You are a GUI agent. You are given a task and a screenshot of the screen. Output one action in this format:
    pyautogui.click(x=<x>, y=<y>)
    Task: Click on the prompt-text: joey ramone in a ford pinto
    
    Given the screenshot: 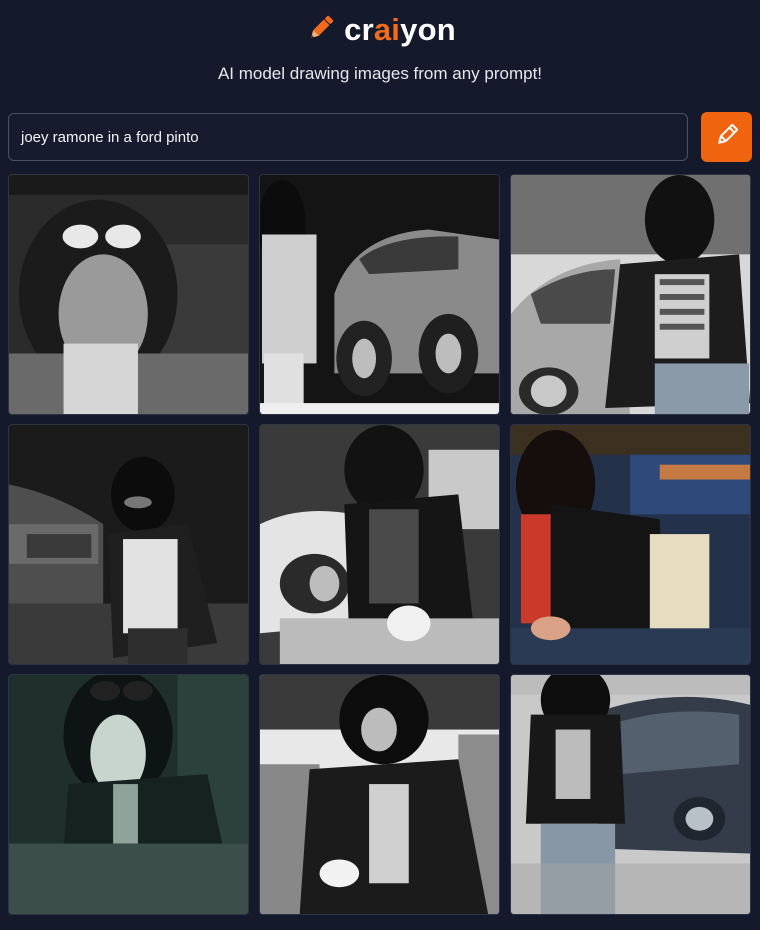 What is the action you would take?
    pyautogui.click(x=110, y=137)
    